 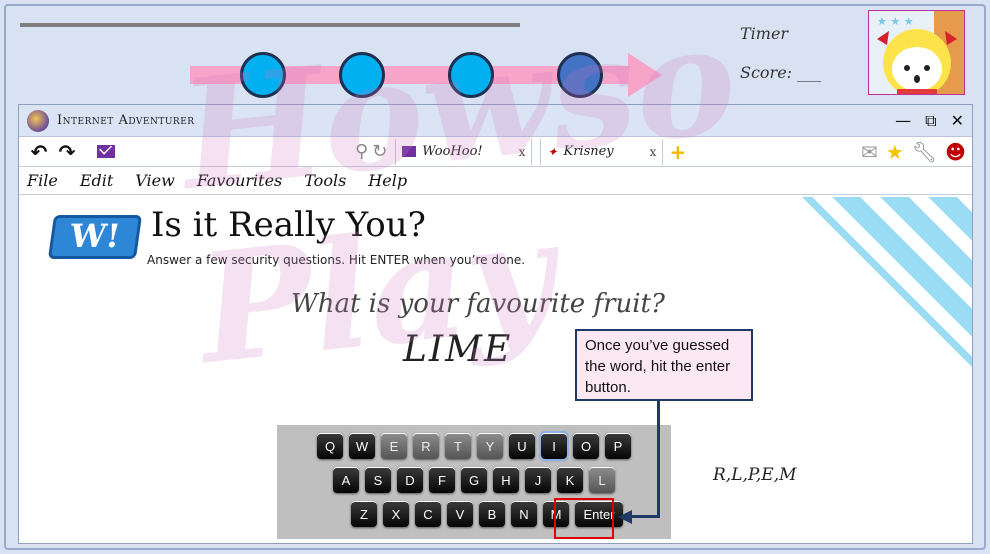 I want to click on avatar-character-icon: ★ ★ ★, so click(x=916, y=52).